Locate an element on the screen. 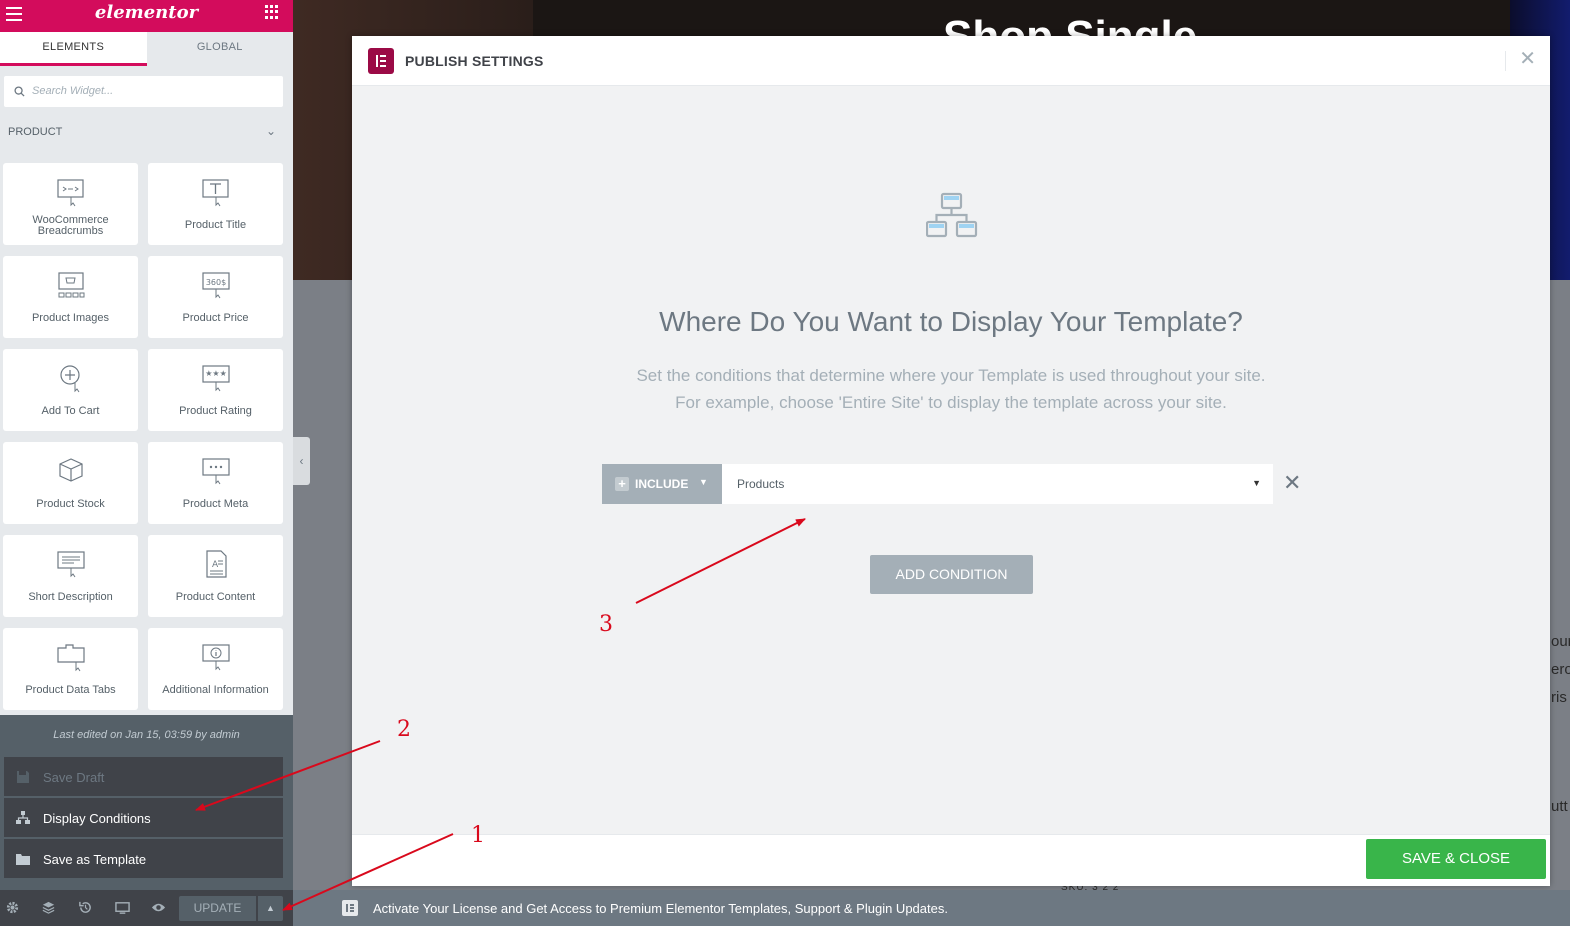 This screenshot has height=926, width=1570. widget-label: Product Meta is located at coordinates (215, 504).